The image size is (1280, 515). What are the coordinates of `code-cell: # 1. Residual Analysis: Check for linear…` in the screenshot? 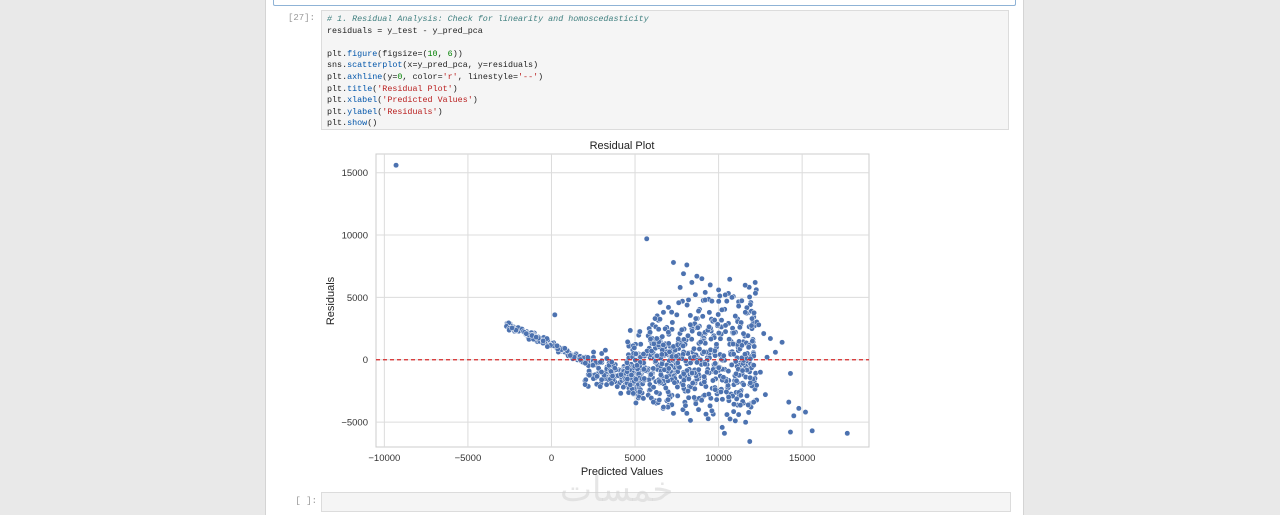 It's located at (665, 70).